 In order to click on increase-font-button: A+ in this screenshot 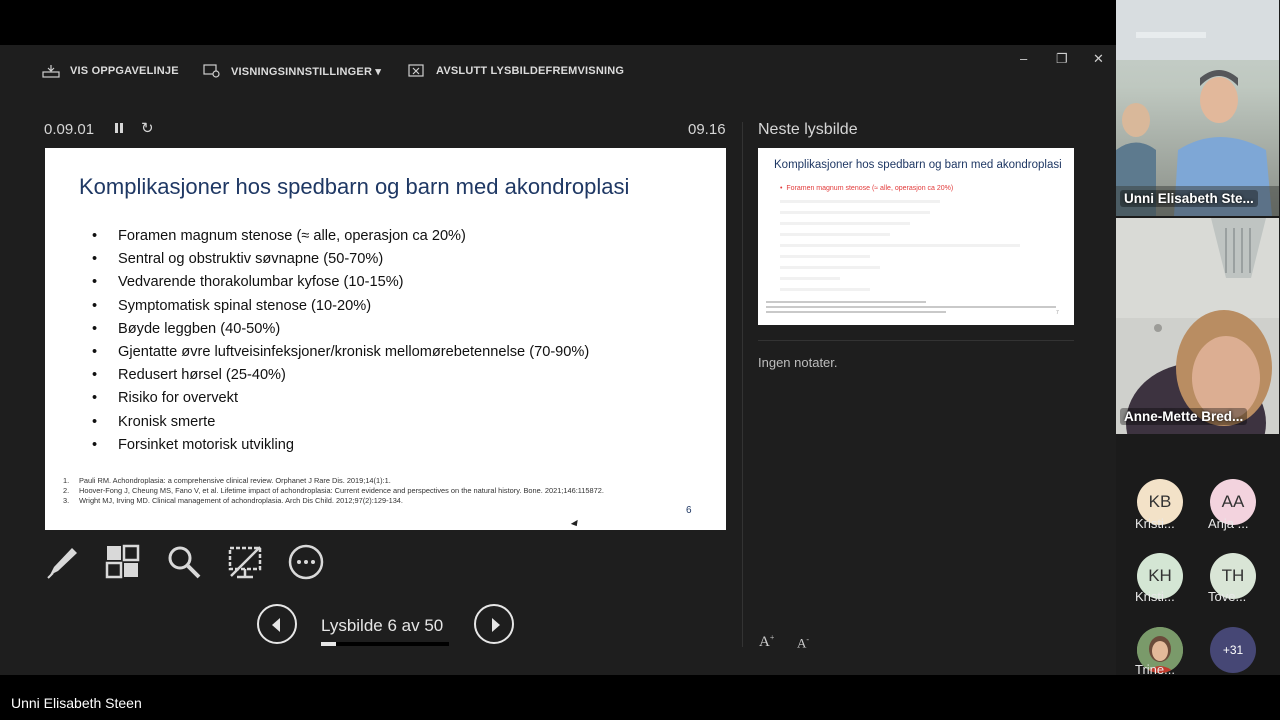, I will do `click(766, 642)`.